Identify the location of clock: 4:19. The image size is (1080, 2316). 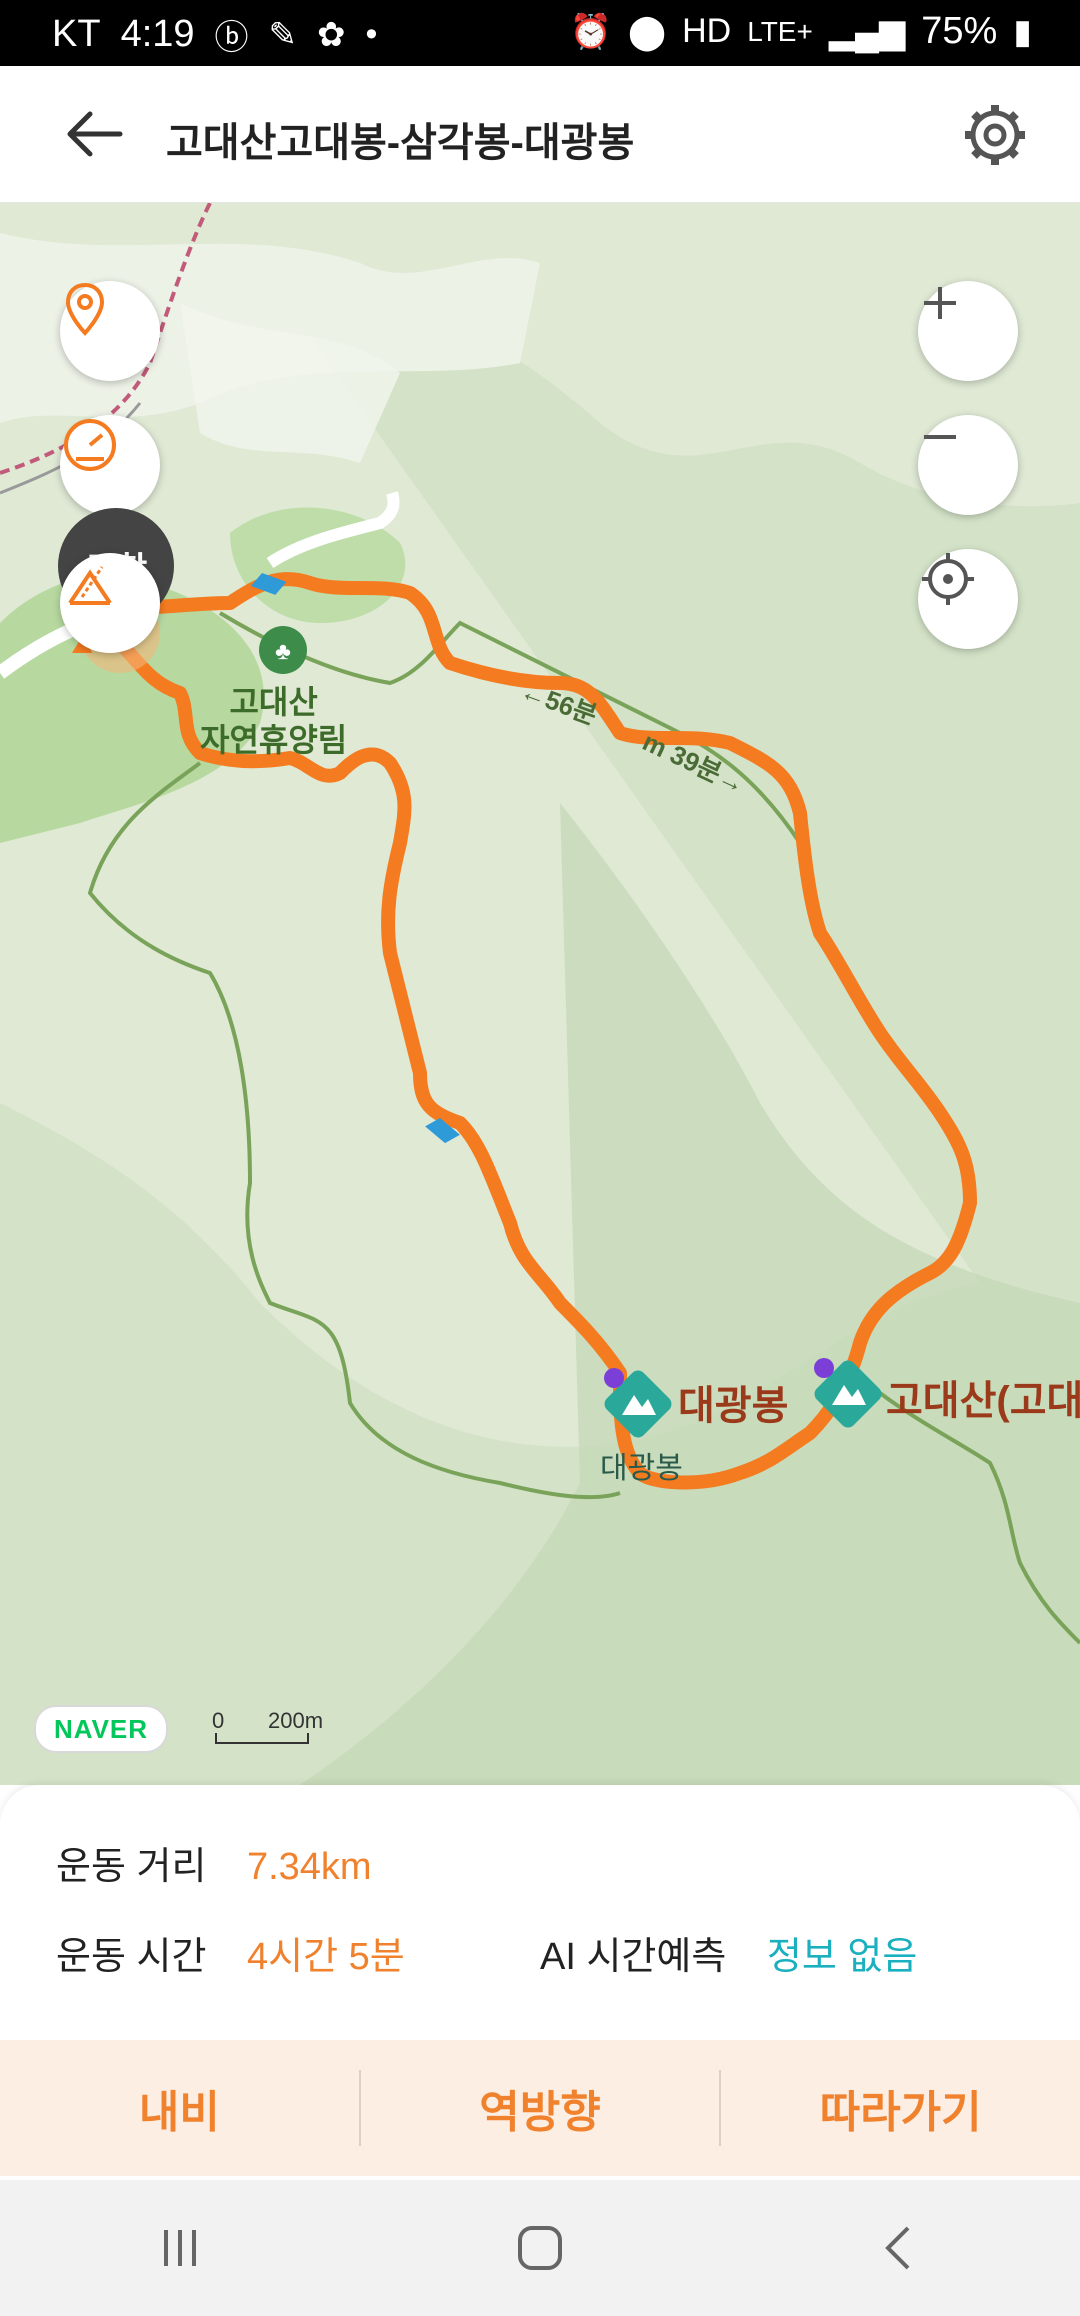
(157, 34).